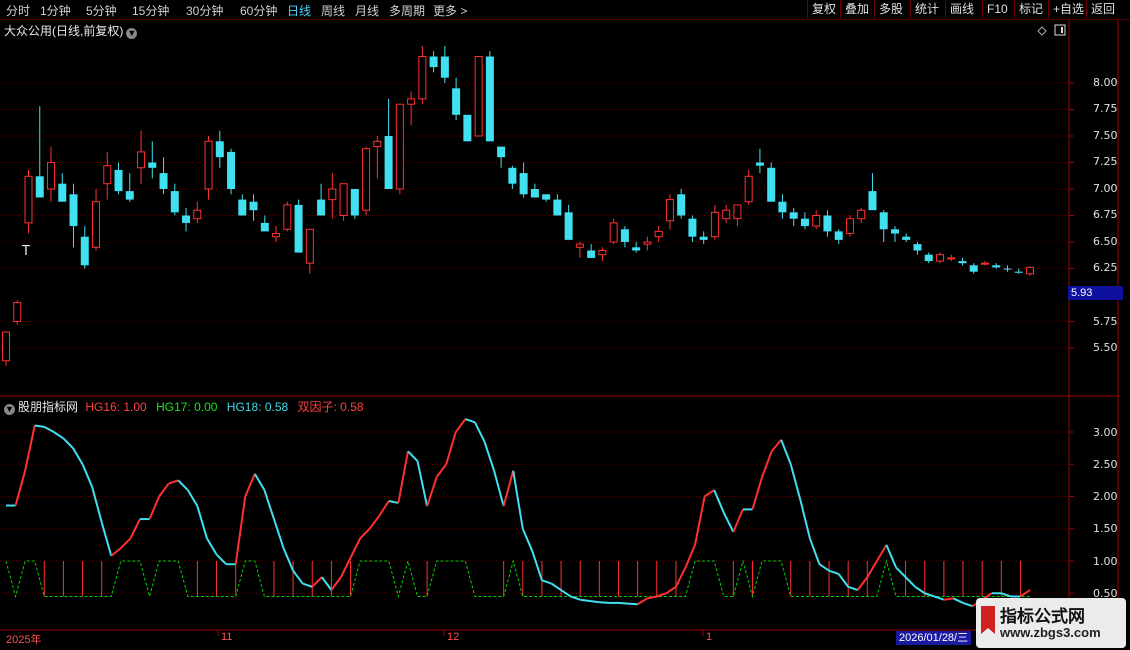 Image resolution: width=1130 pixels, height=650 pixels. What do you see at coordinates (1050, 632) in the screenshot?
I see `watermark-url: www.zbgs3.com` at bounding box center [1050, 632].